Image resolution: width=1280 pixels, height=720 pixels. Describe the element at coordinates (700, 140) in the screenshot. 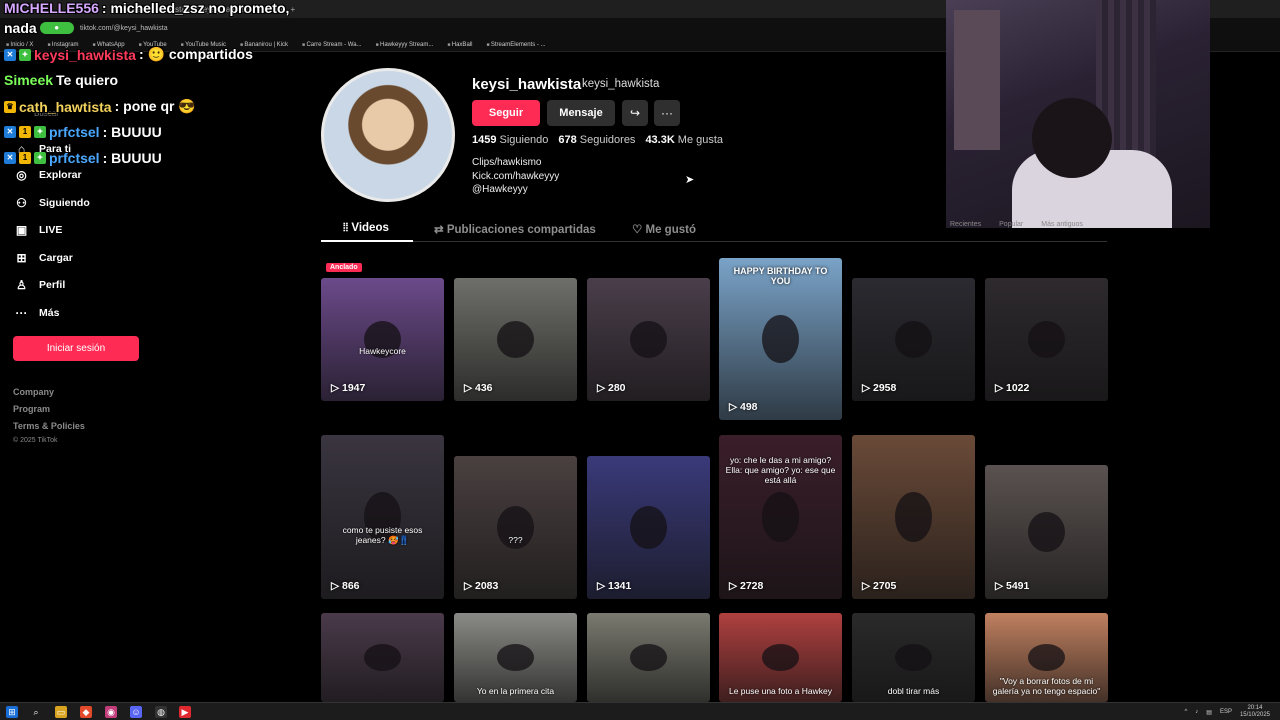

I see `stat-label: Me gusta` at that location.